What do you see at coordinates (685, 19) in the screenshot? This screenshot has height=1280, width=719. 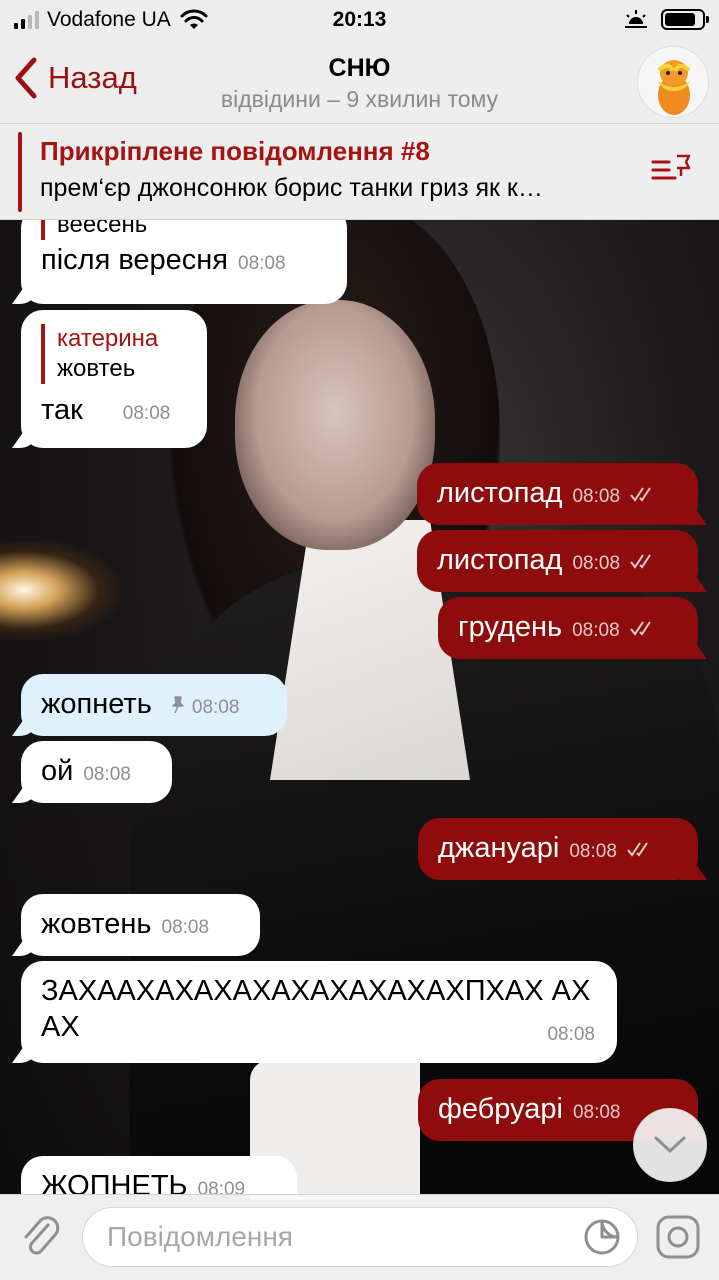 I see `battery-icon` at bounding box center [685, 19].